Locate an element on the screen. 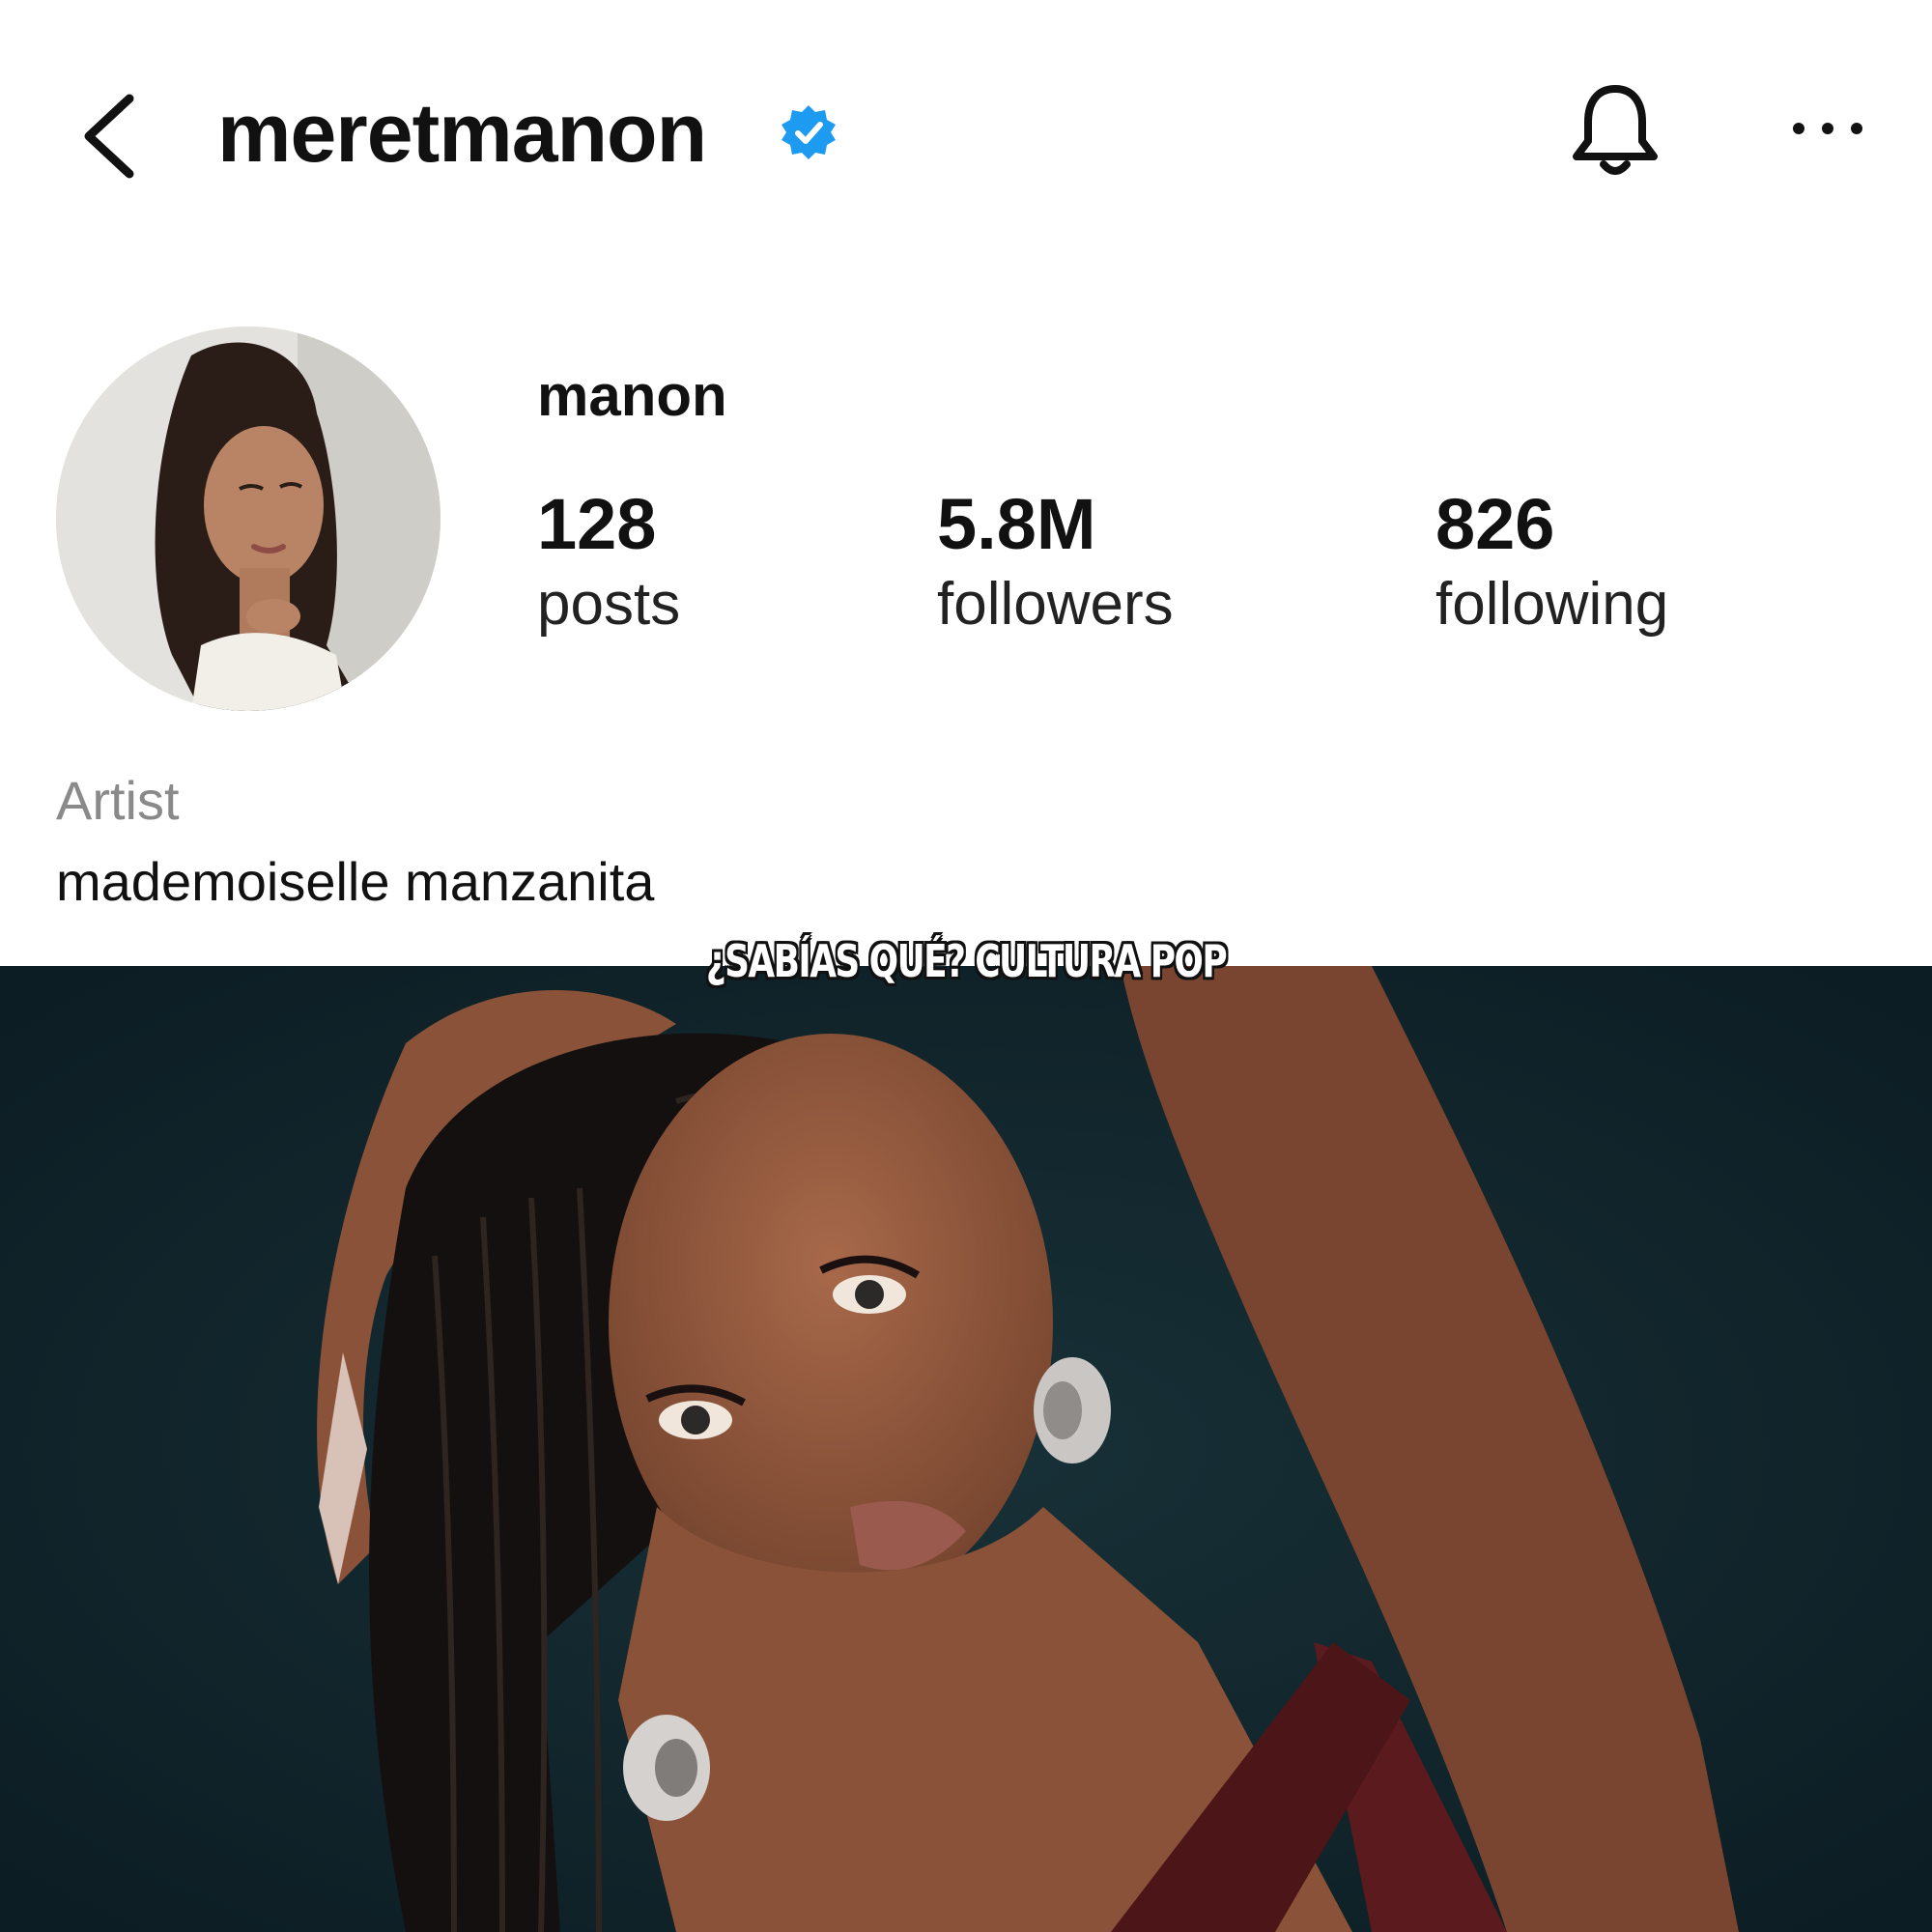 The height and width of the screenshot is (1932, 1932). bell-icon is located at coordinates (1615, 130).